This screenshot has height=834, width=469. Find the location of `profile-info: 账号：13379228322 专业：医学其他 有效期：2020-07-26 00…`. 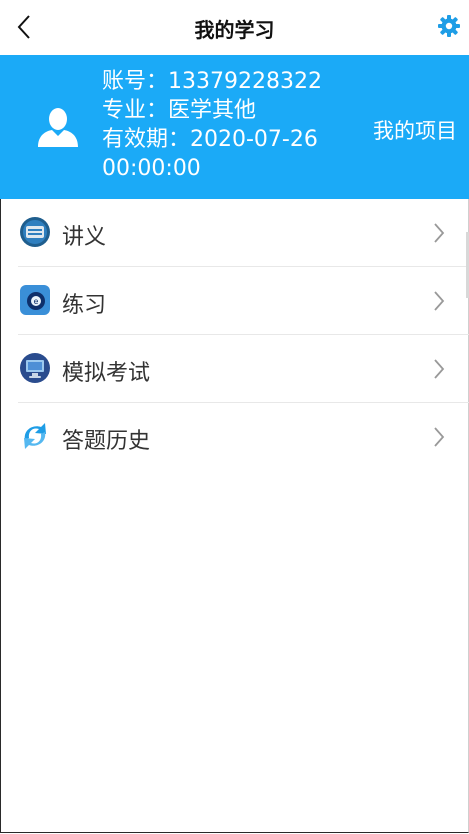

profile-info: 账号：13379228322 专业：医学其他 有效期：2020-07-26 00… is located at coordinates (212, 125).